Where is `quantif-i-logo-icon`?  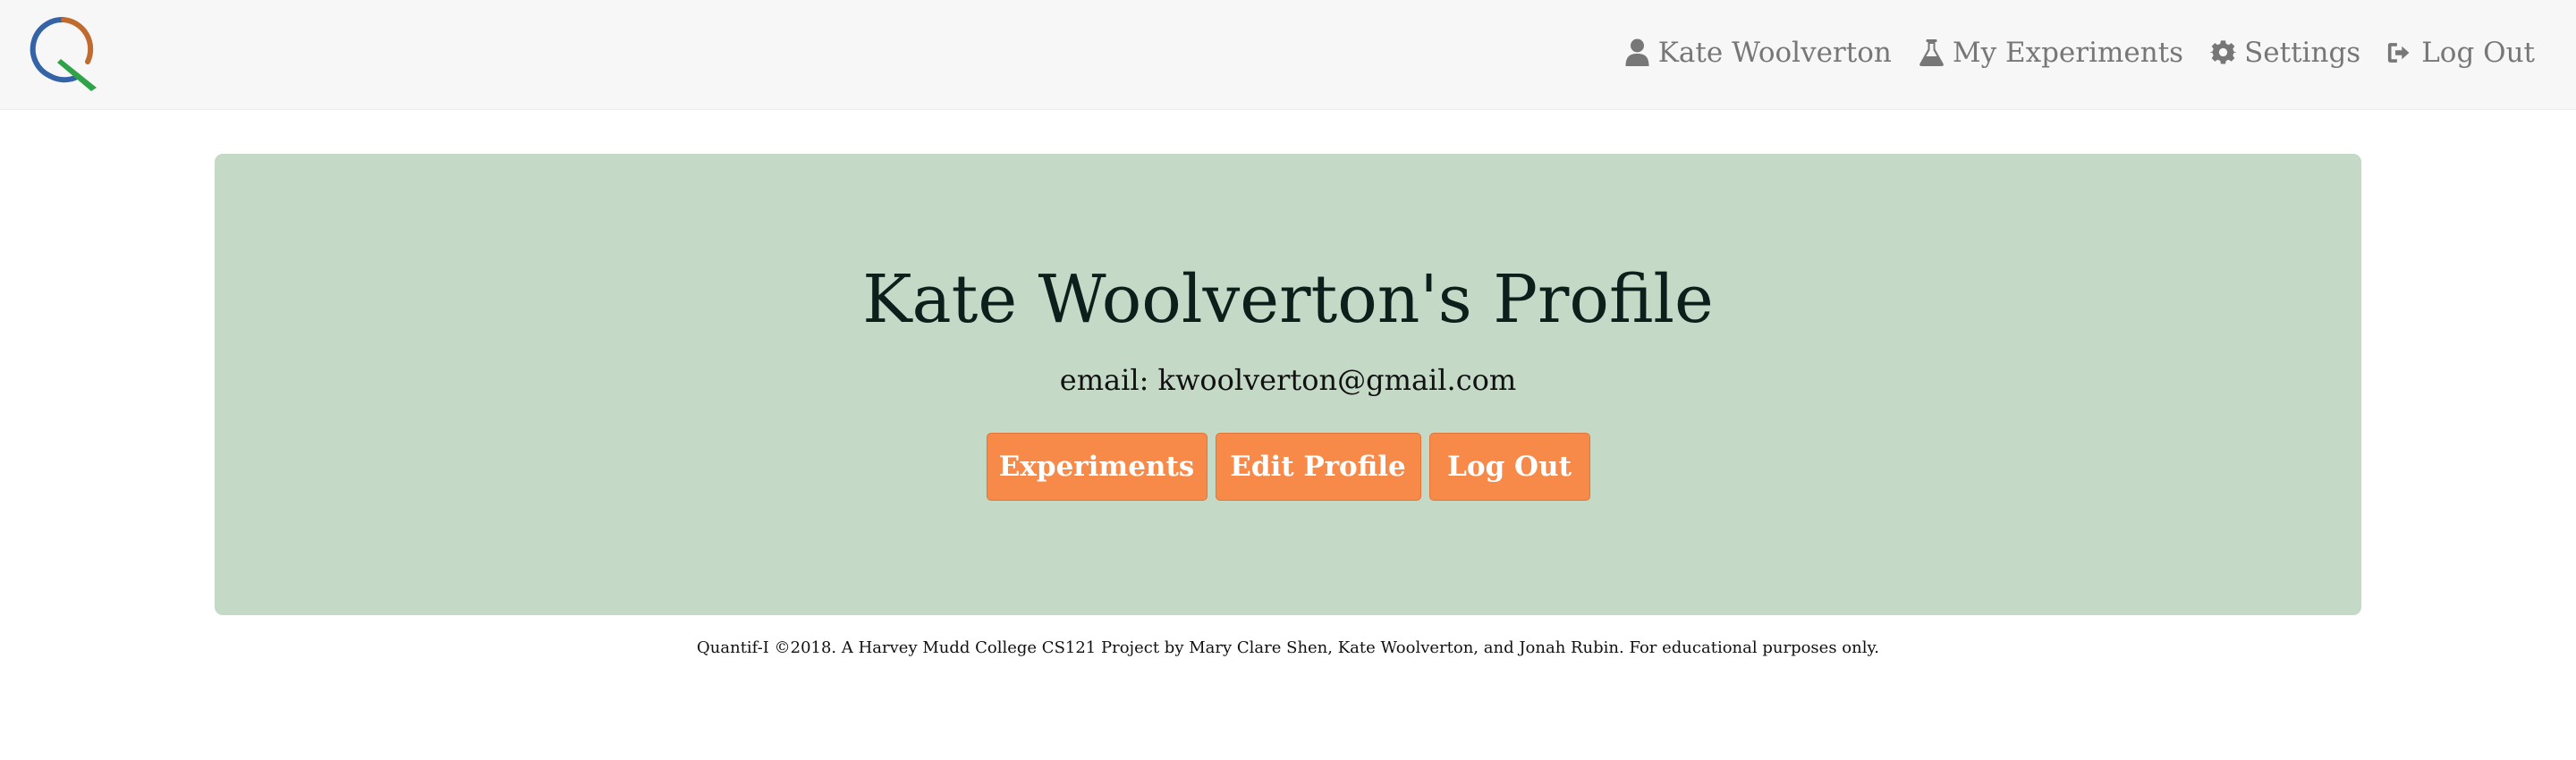
quantif-i-logo-icon is located at coordinates (63, 53).